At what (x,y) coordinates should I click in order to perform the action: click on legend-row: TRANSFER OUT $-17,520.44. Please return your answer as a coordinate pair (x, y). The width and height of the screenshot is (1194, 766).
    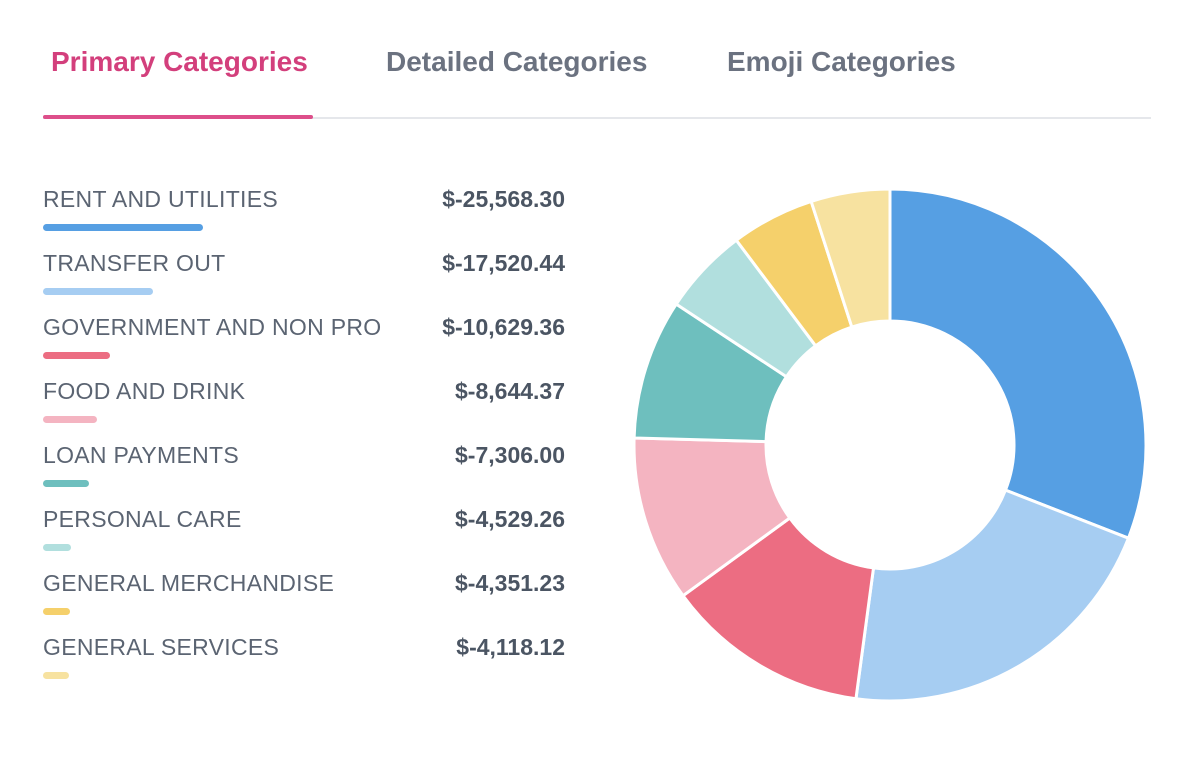
    Looking at the image, I should click on (304, 278).